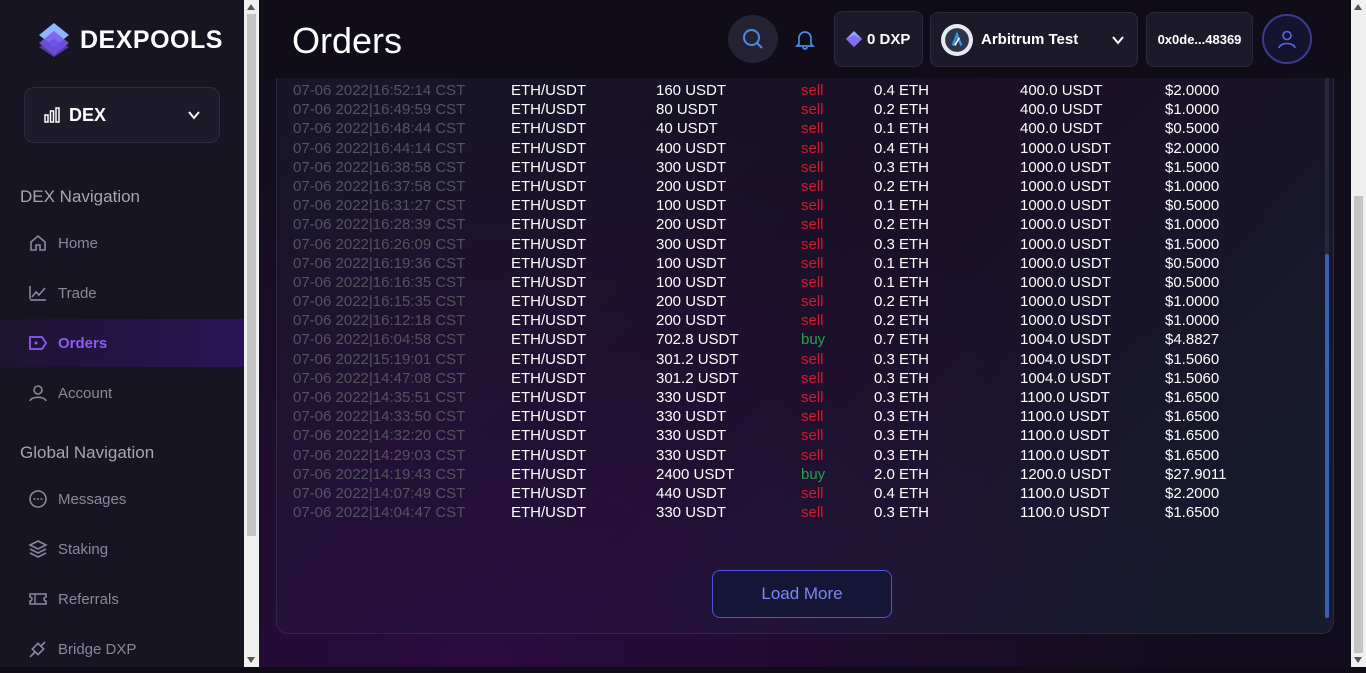 The height and width of the screenshot is (673, 1366). I want to click on order-fee: $0.5000, so click(1192, 282).